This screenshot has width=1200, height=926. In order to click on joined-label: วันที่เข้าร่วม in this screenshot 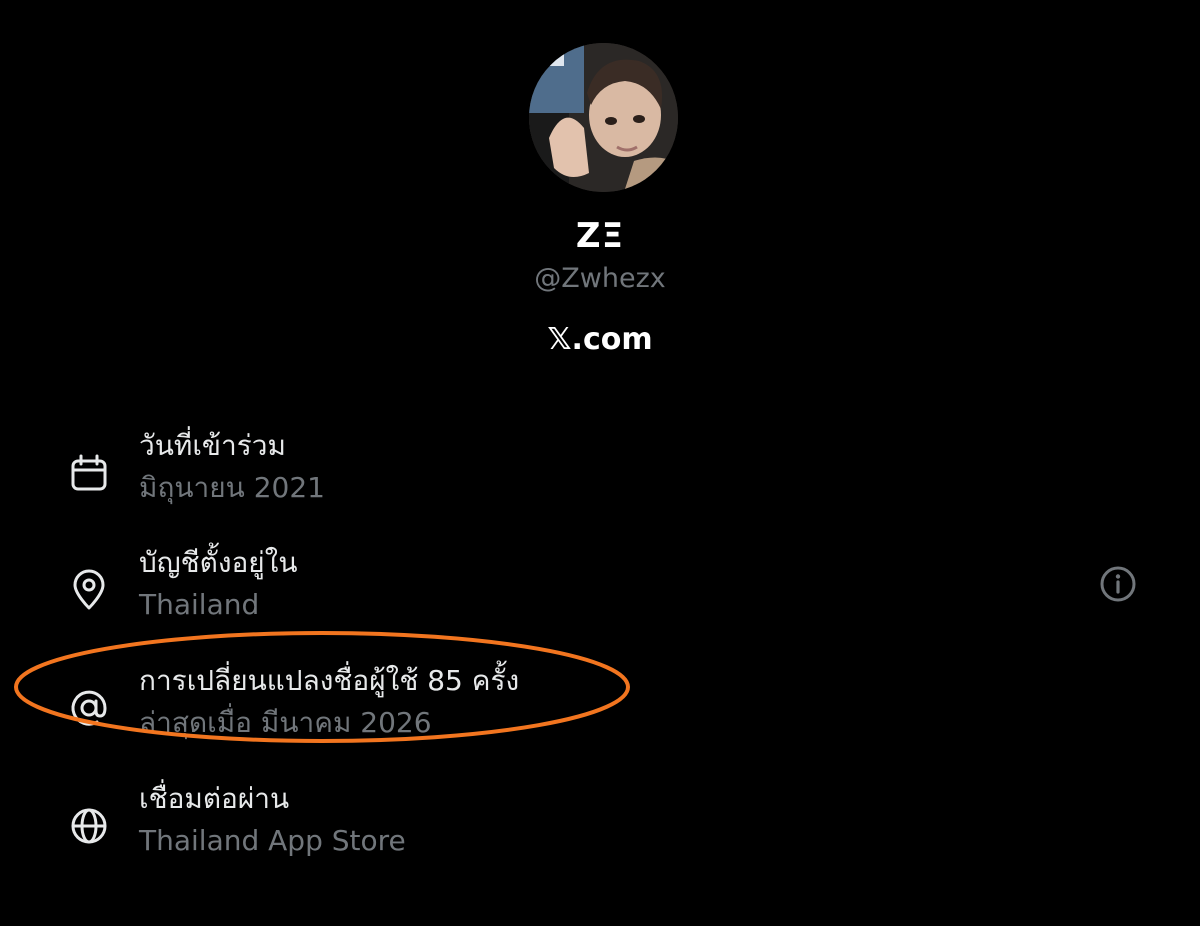, I will do `click(212, 445)`.